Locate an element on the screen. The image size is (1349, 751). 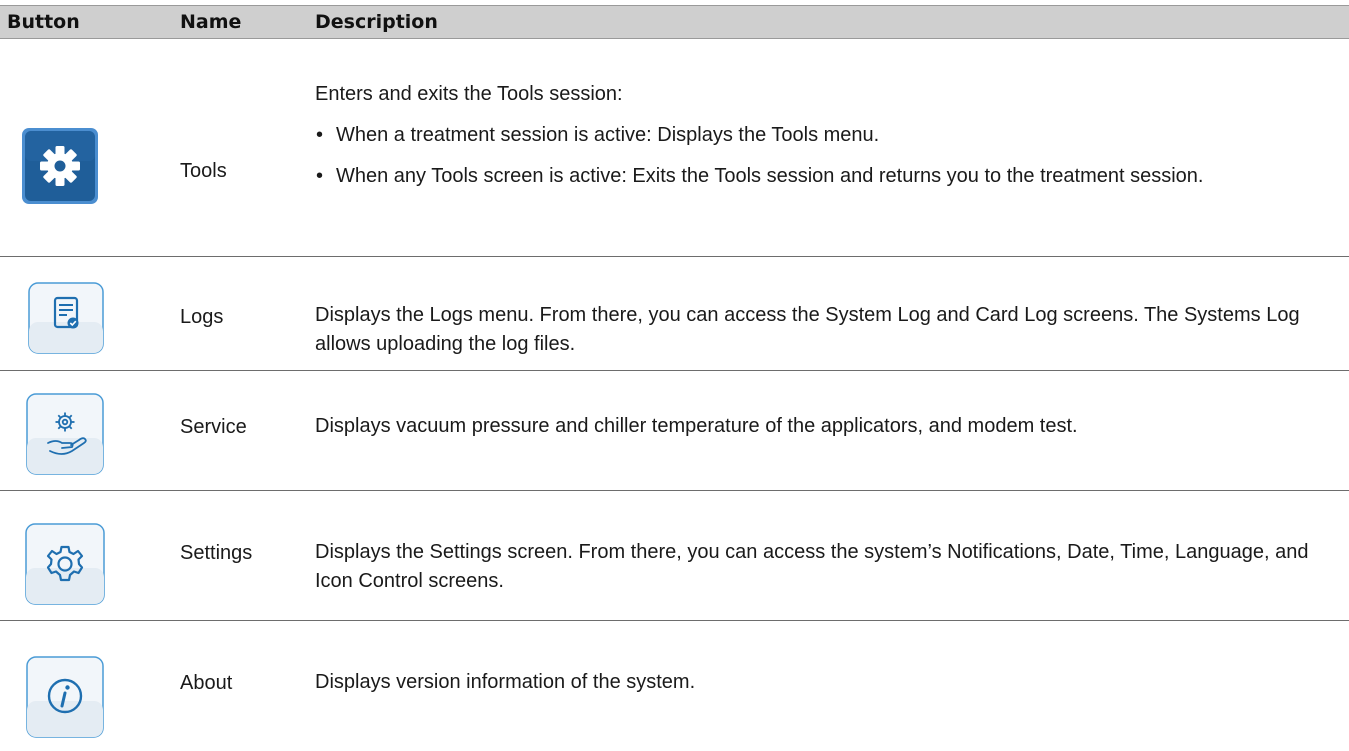
about-button is located at coordinates (65, 697).